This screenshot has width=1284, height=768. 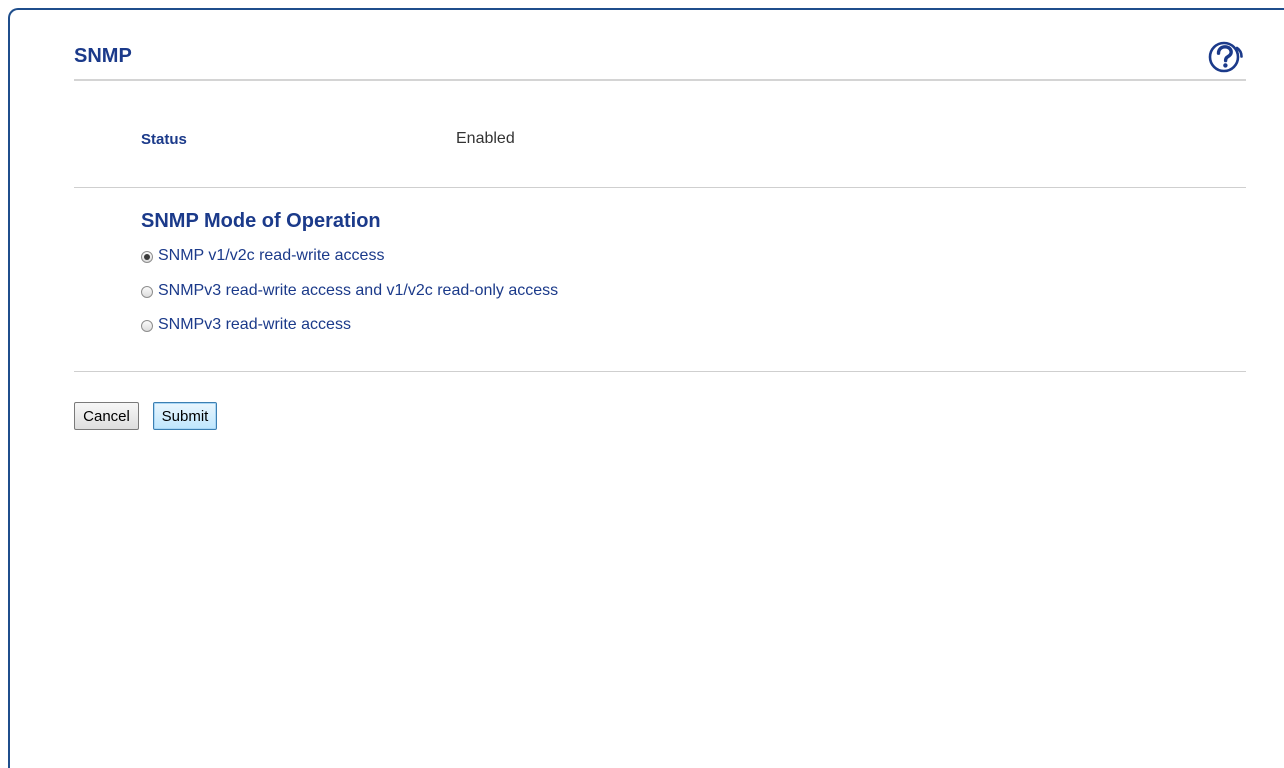 I want to click on radio-option-label: SNMPv3 read-write access, so click(x=254, y=324).